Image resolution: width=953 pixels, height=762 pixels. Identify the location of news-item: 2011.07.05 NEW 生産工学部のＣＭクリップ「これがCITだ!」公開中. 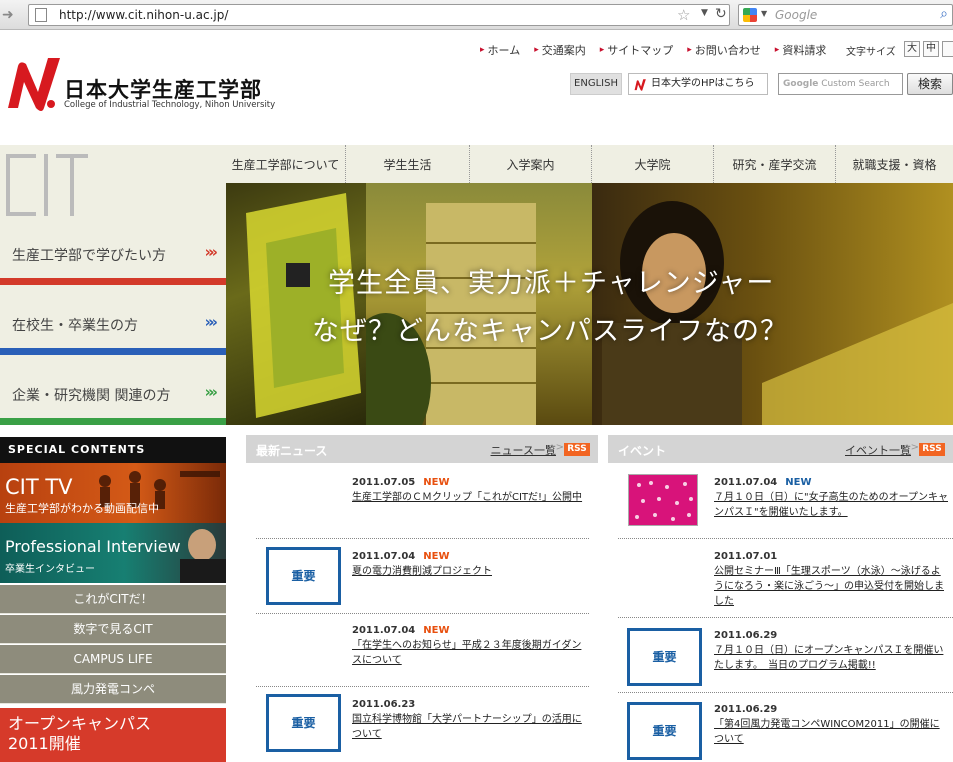
(472, 490).